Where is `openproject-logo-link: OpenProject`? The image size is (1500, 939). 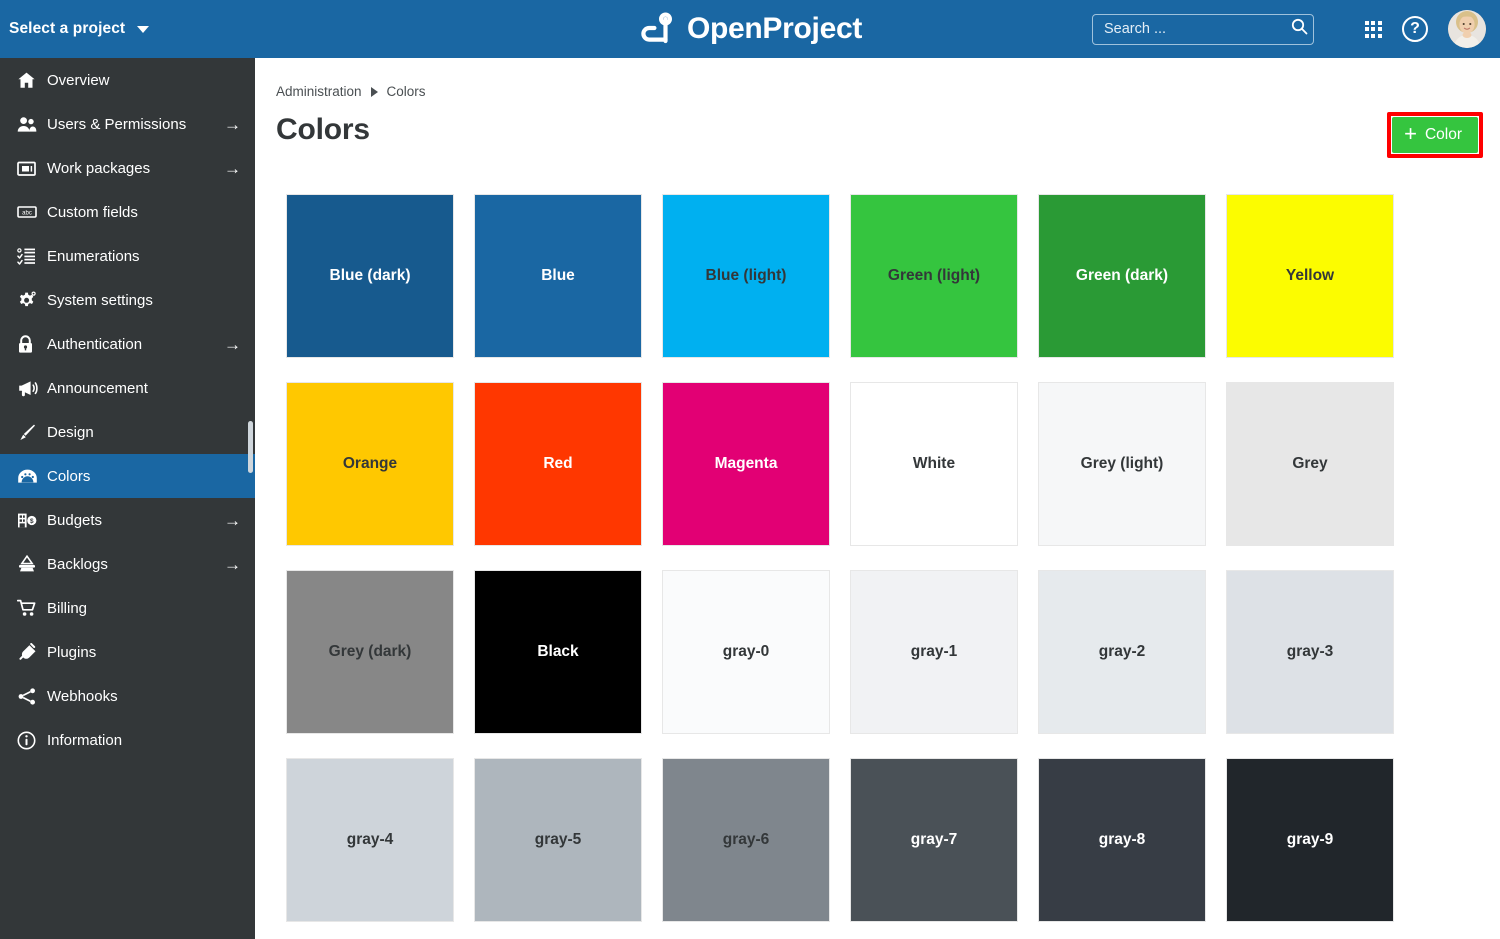
openproject-logo-link: OpenProject is located at coordinates (750, 29).